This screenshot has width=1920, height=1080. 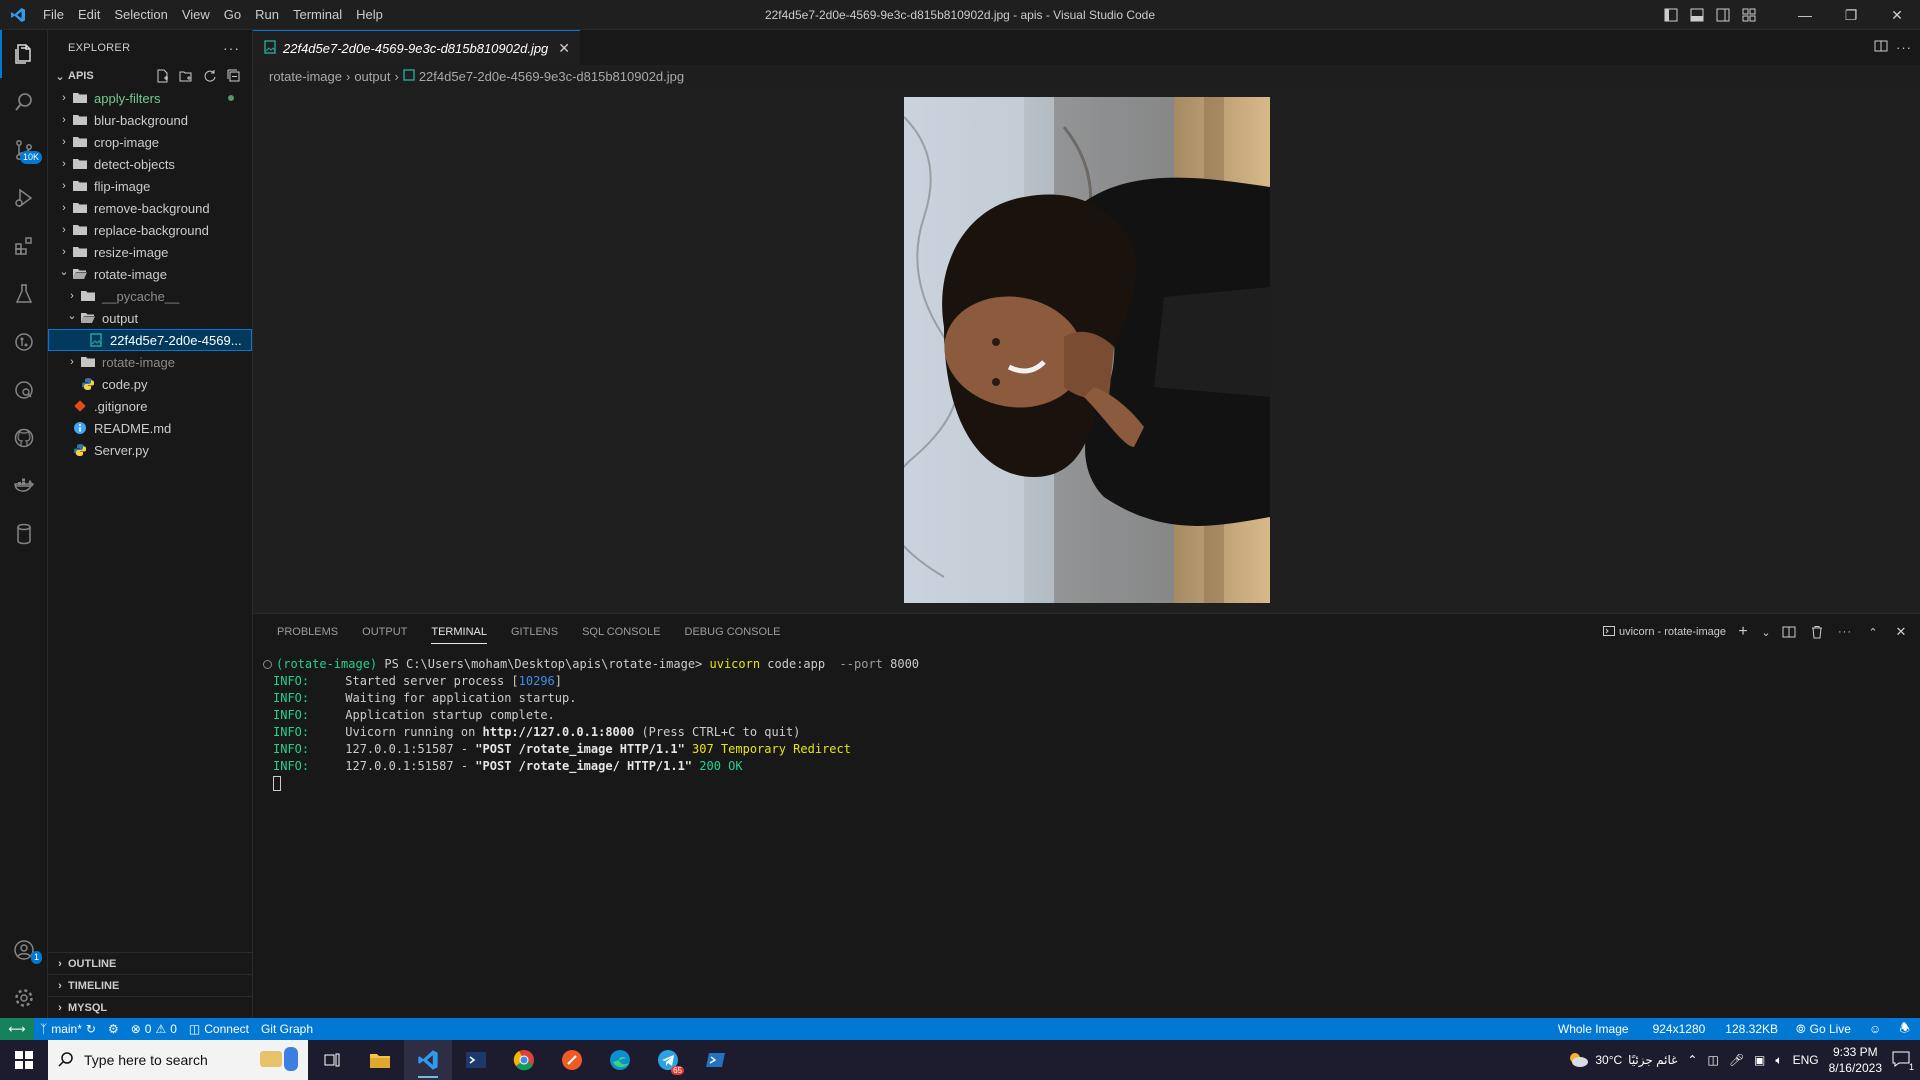 I want to click on menu-selection: Selection, so click(x=140, y=15).